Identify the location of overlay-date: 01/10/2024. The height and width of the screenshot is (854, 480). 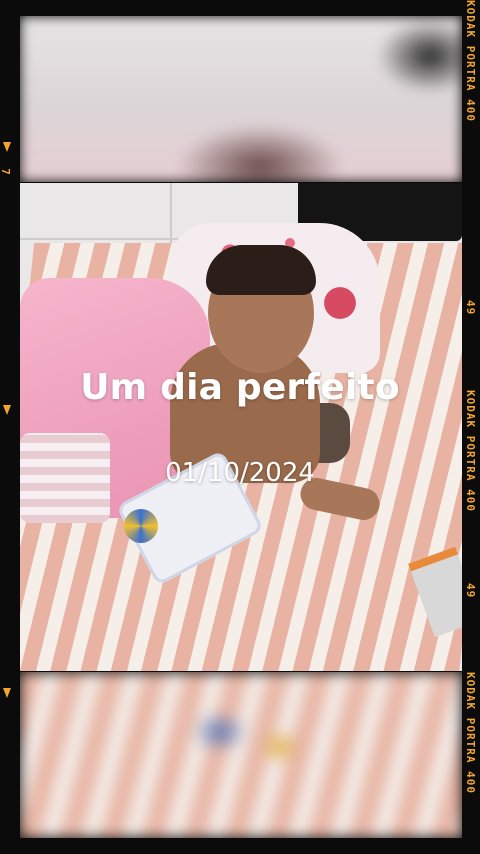
(240, 473).